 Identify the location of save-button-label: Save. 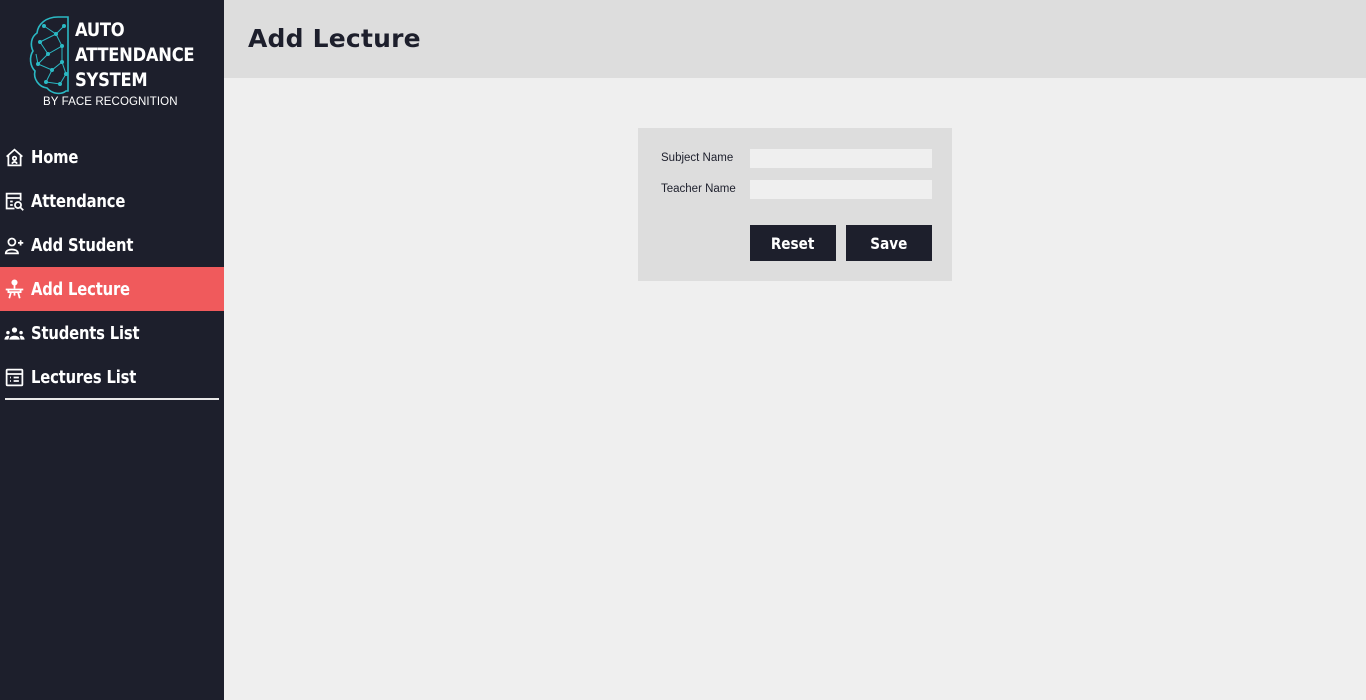
(889, 243).